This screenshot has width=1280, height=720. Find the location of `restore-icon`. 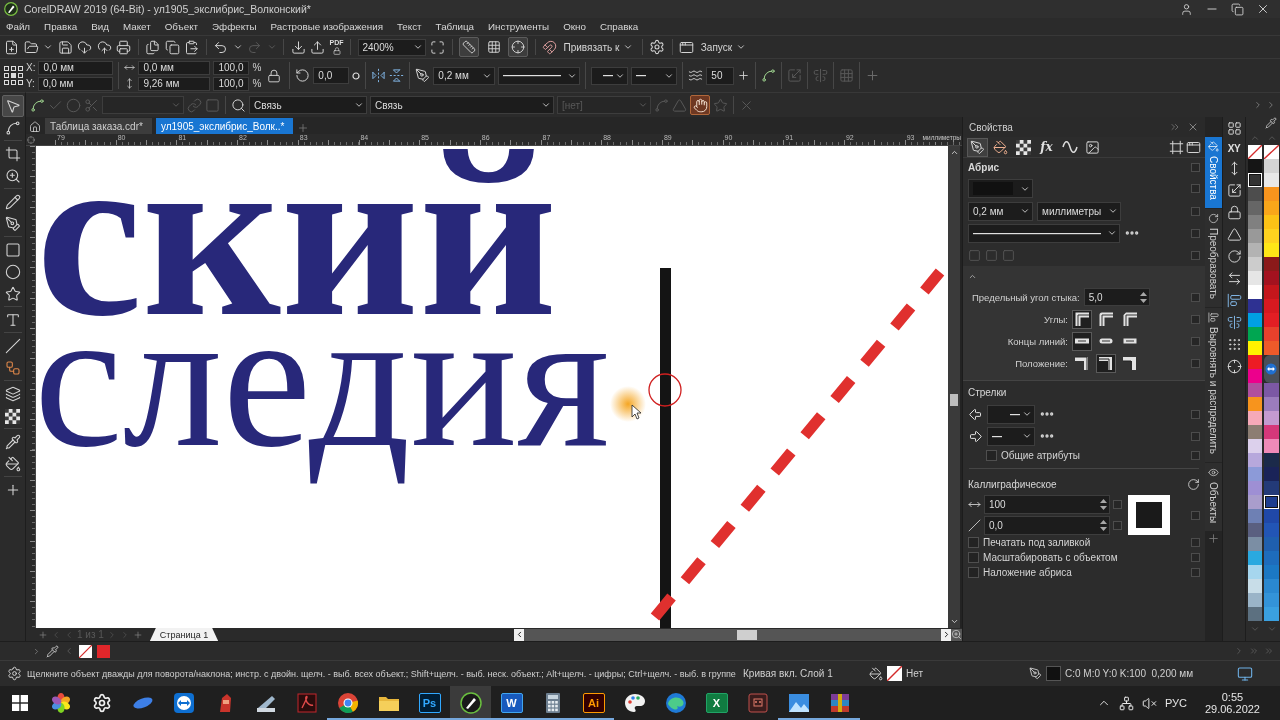

restore-icon is located at coordinates (1237, 9).